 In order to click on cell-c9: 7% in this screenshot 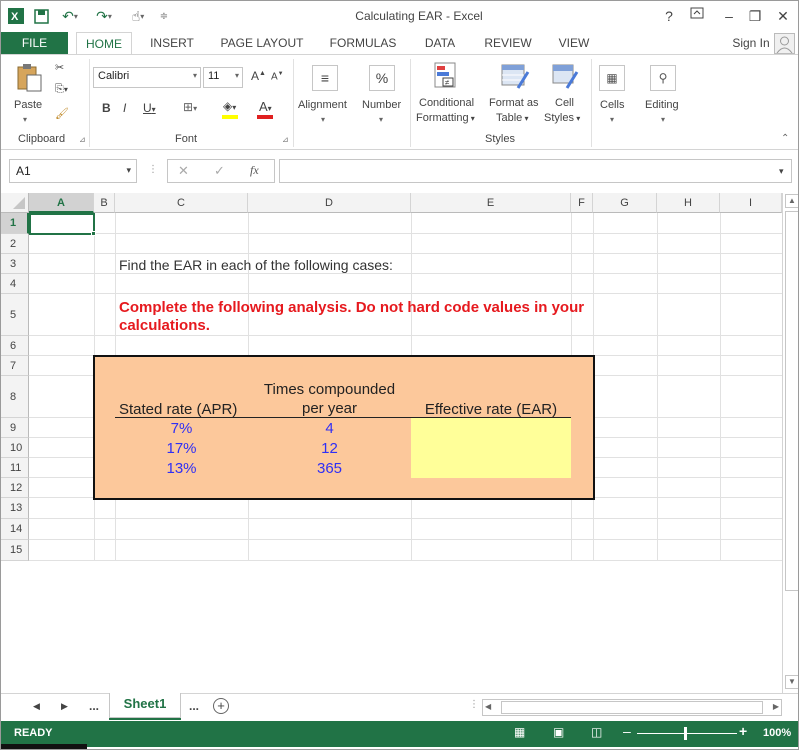, I will do `click(181, 429)`.